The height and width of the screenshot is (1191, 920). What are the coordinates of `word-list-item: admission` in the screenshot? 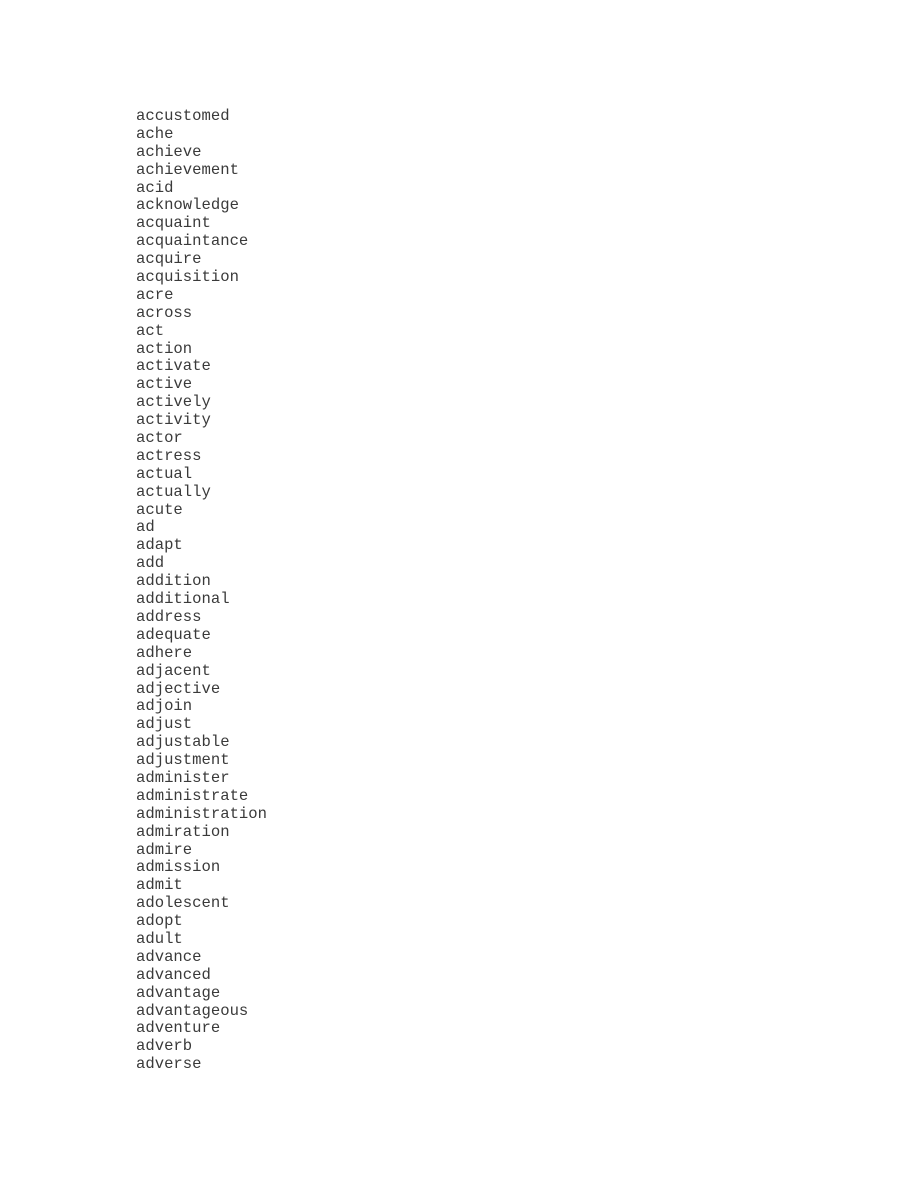 It's located at (178, 867).